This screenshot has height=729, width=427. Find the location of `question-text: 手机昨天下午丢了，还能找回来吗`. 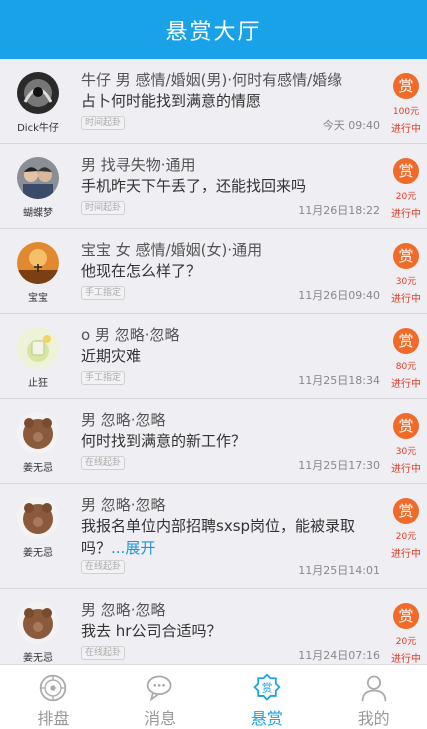

question-text: 手机昨天下午丢了，还能找回来吗 is located at coordinates (194, 186).